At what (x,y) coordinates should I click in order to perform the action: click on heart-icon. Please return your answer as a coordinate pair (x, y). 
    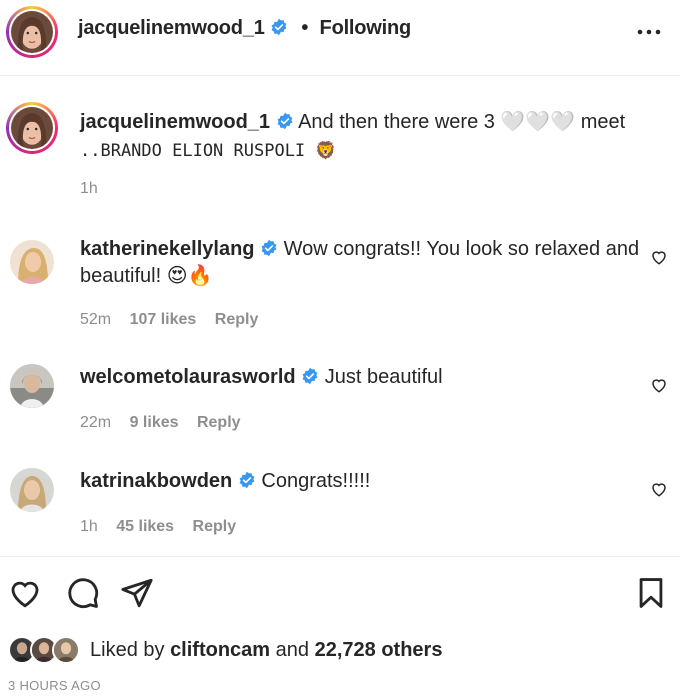
    Looking at the image, I should click on (25, 593).